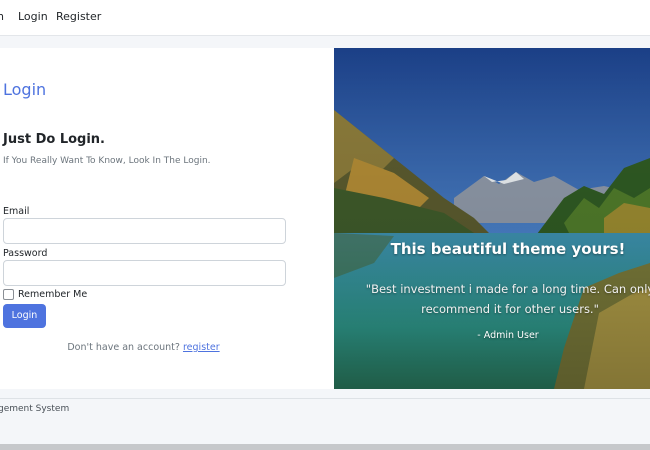 This screenshot has width=650, height=450. What do you see at coordinates (16, 211) in the screenshot?
I see `email-label: Email` at bounding box center [16, 211].